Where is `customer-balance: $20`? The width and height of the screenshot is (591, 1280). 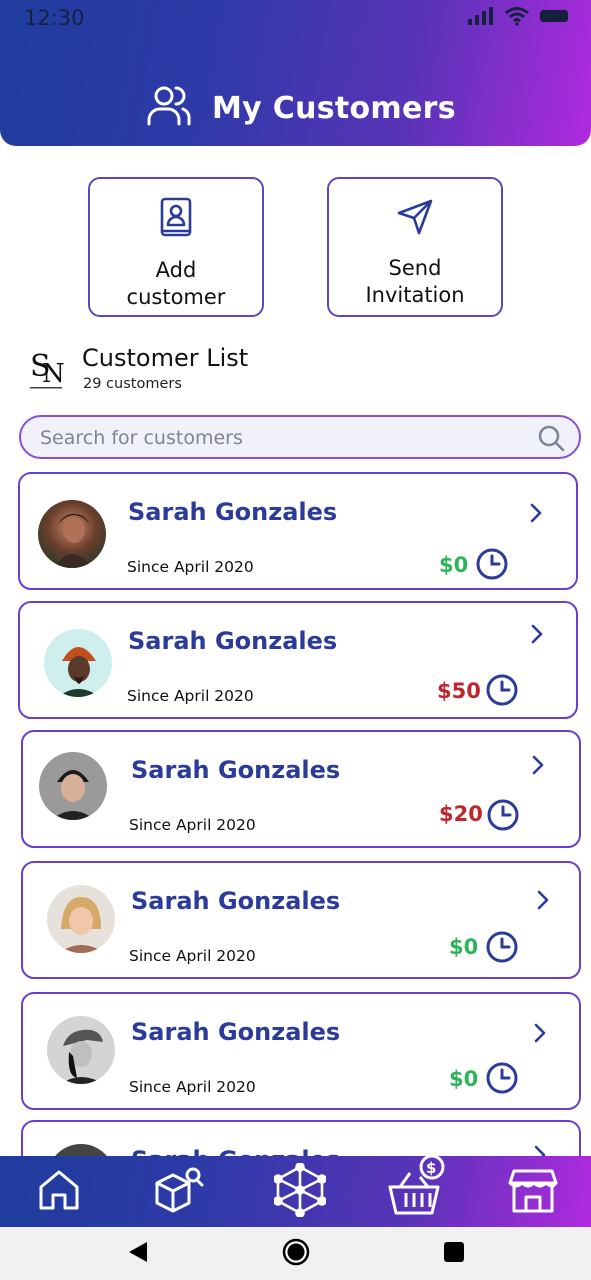 customer-balance: $20 is located at coordinates (461, 814).